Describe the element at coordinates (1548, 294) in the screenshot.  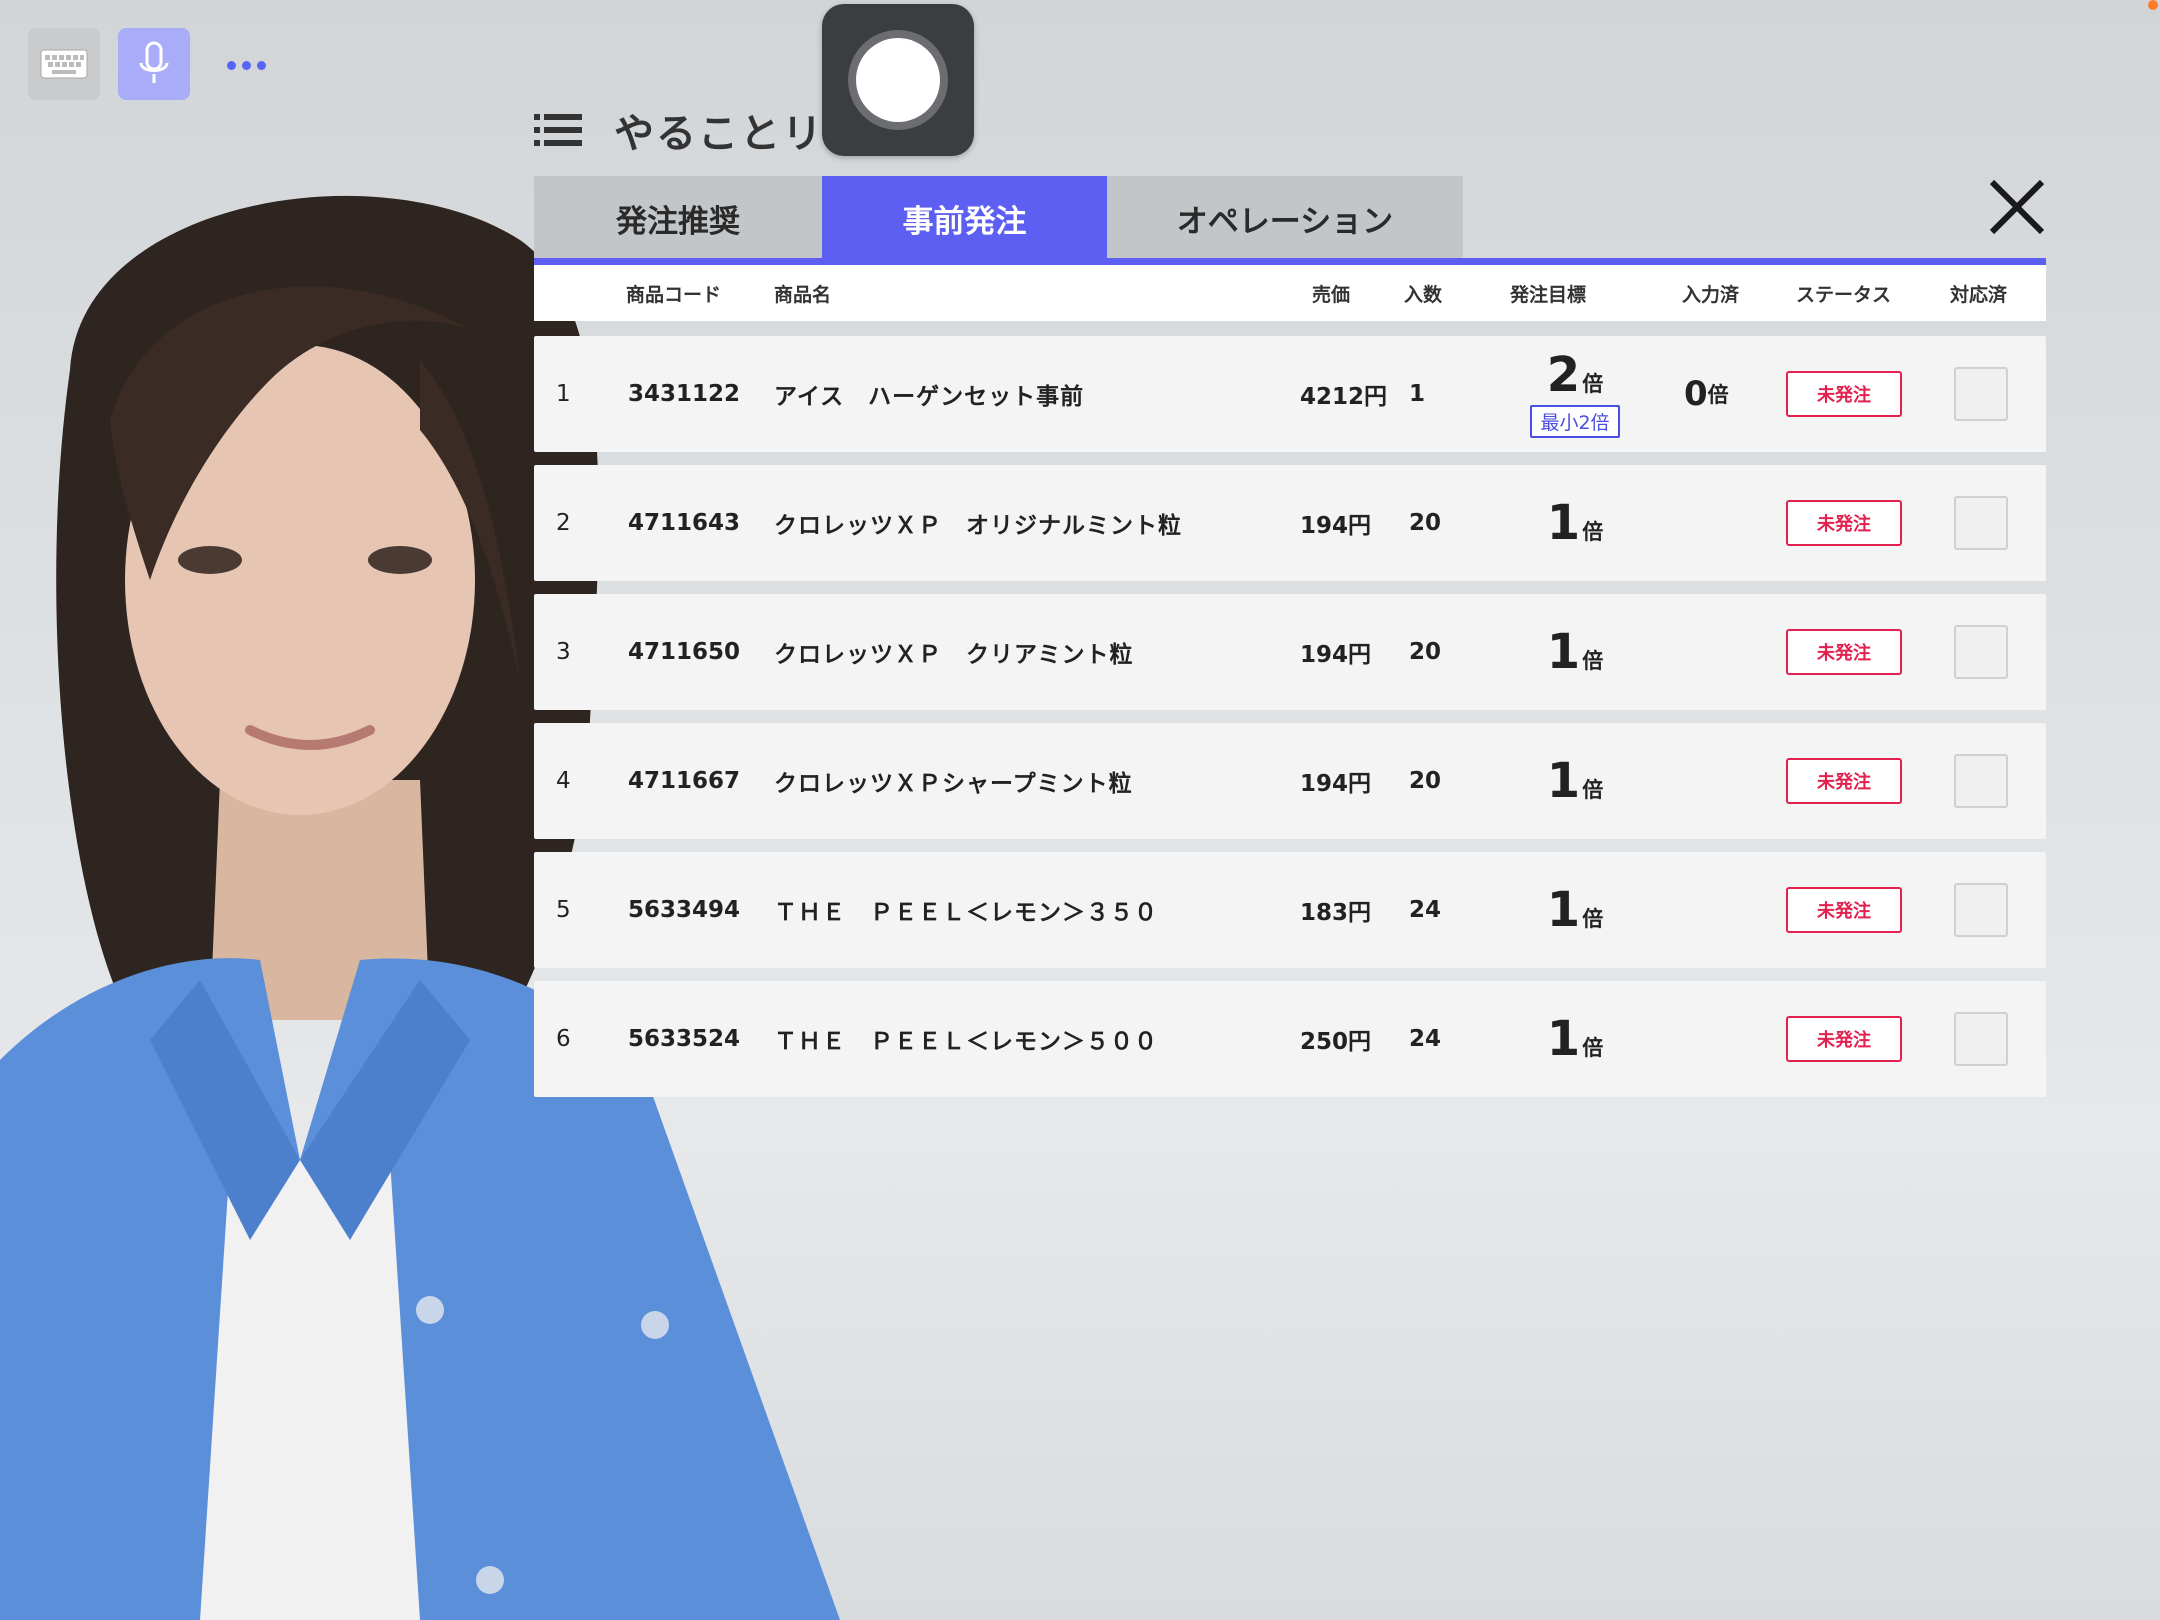
I see `header-target: 発注目標` at that location.